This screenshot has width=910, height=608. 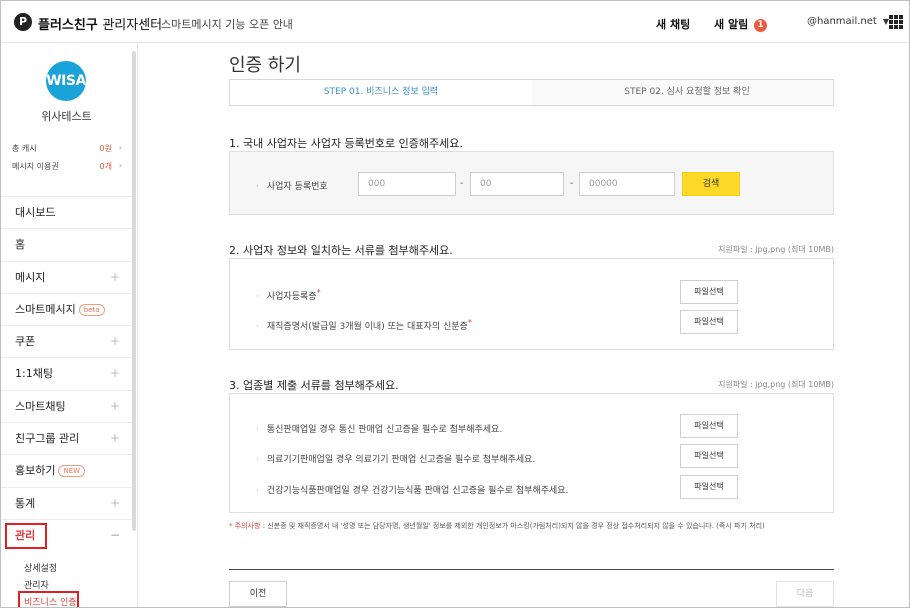 What do you see at coordinates (24, 148) in the screenshot?
I see `cash-label: 총 캐시` at bounding box center [24, 148].